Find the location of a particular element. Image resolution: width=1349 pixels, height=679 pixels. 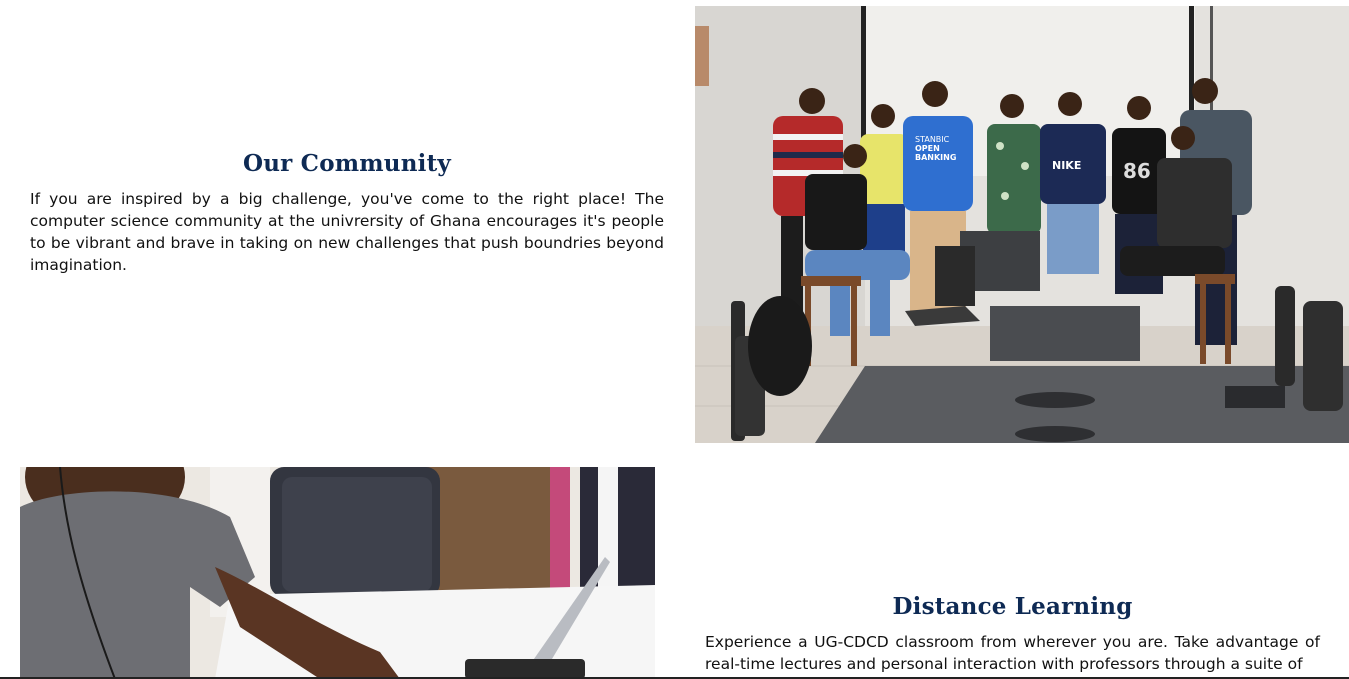

community-title: Our Community is located at coordinates (347, 163).